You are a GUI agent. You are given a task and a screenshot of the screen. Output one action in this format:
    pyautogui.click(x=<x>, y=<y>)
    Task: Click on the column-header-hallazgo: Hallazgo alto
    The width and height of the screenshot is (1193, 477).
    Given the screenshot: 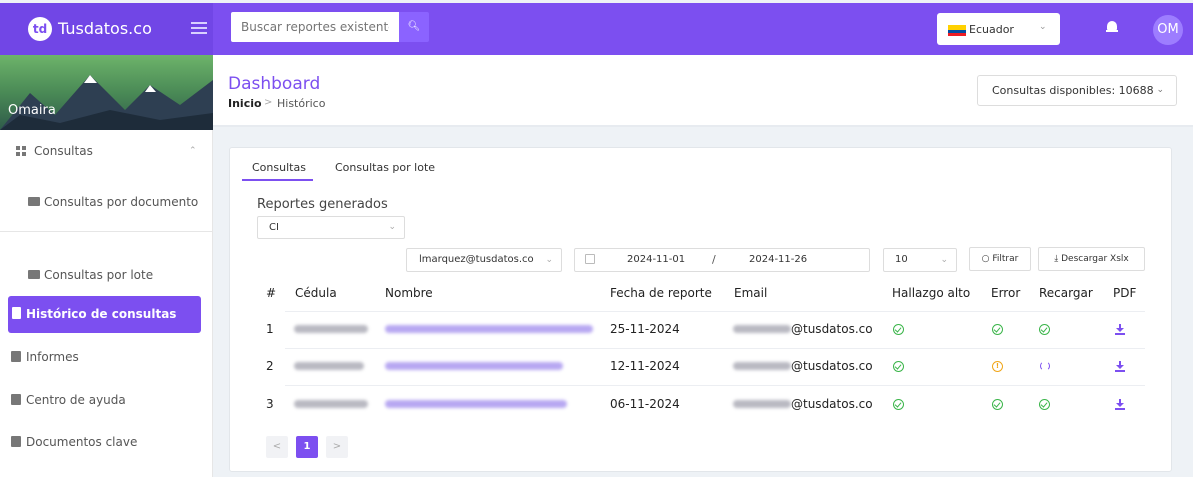 What is the action you would take?
    pyautogui.click(x=931, y=293)
    